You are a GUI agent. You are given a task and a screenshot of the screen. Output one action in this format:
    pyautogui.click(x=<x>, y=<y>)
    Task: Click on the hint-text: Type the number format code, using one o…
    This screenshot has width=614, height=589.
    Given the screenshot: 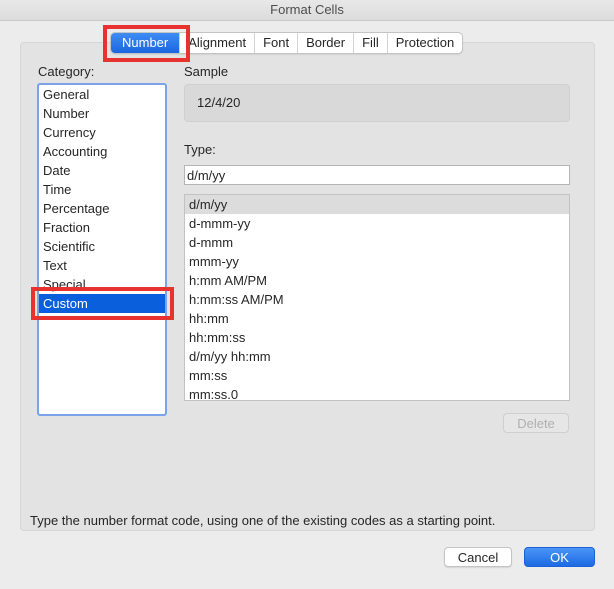 What is the action you would take?
    pyautogui.click(x=263, y=520)
    